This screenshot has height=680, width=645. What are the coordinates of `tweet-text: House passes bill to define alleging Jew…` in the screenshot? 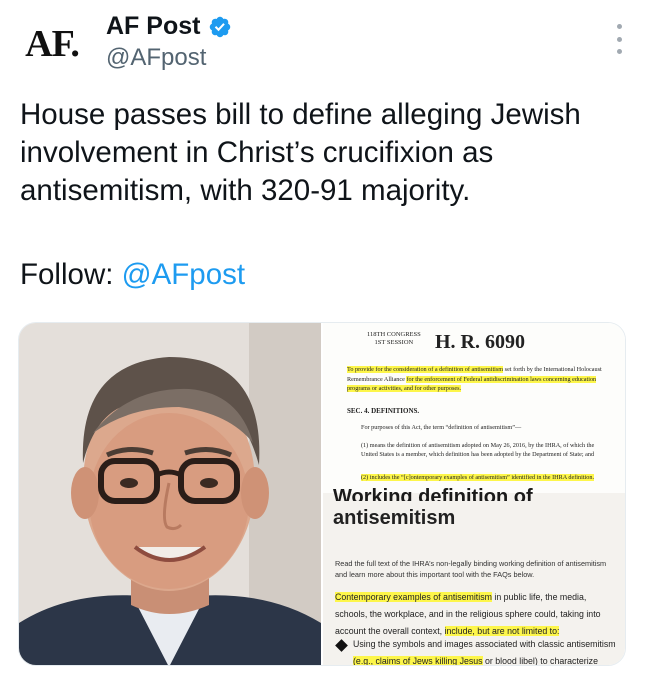 It's located at (300, 152).